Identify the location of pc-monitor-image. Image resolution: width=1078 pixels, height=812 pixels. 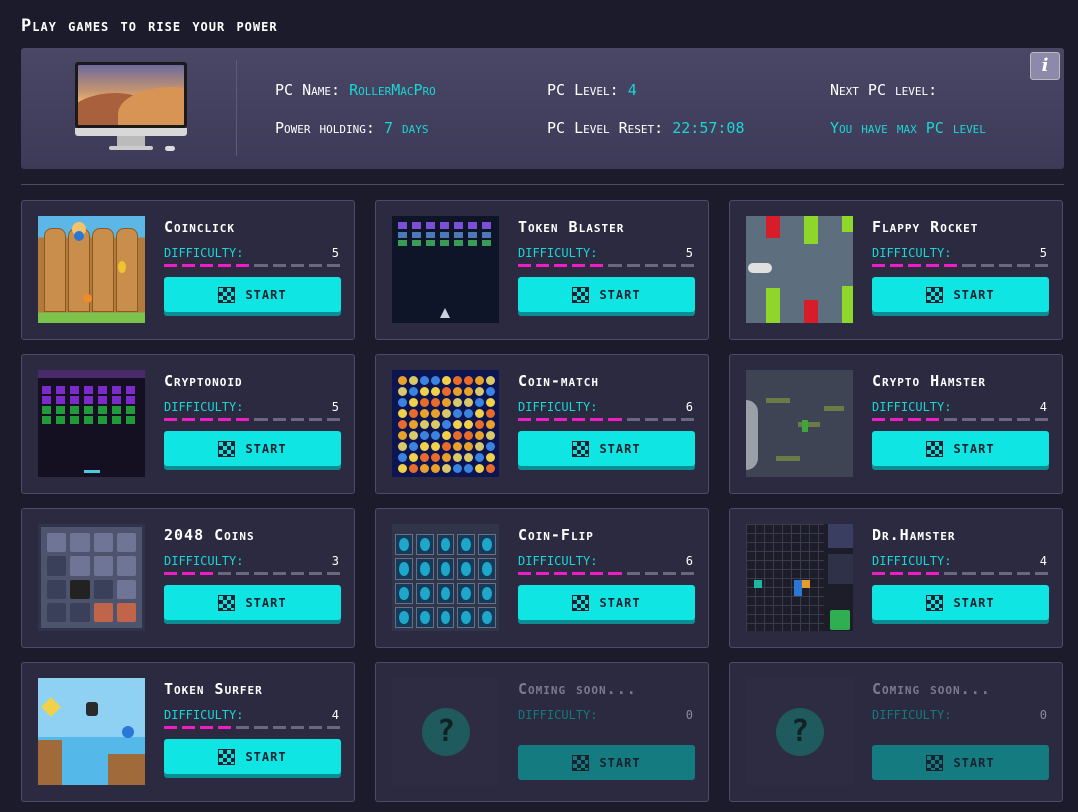
(132, 108).